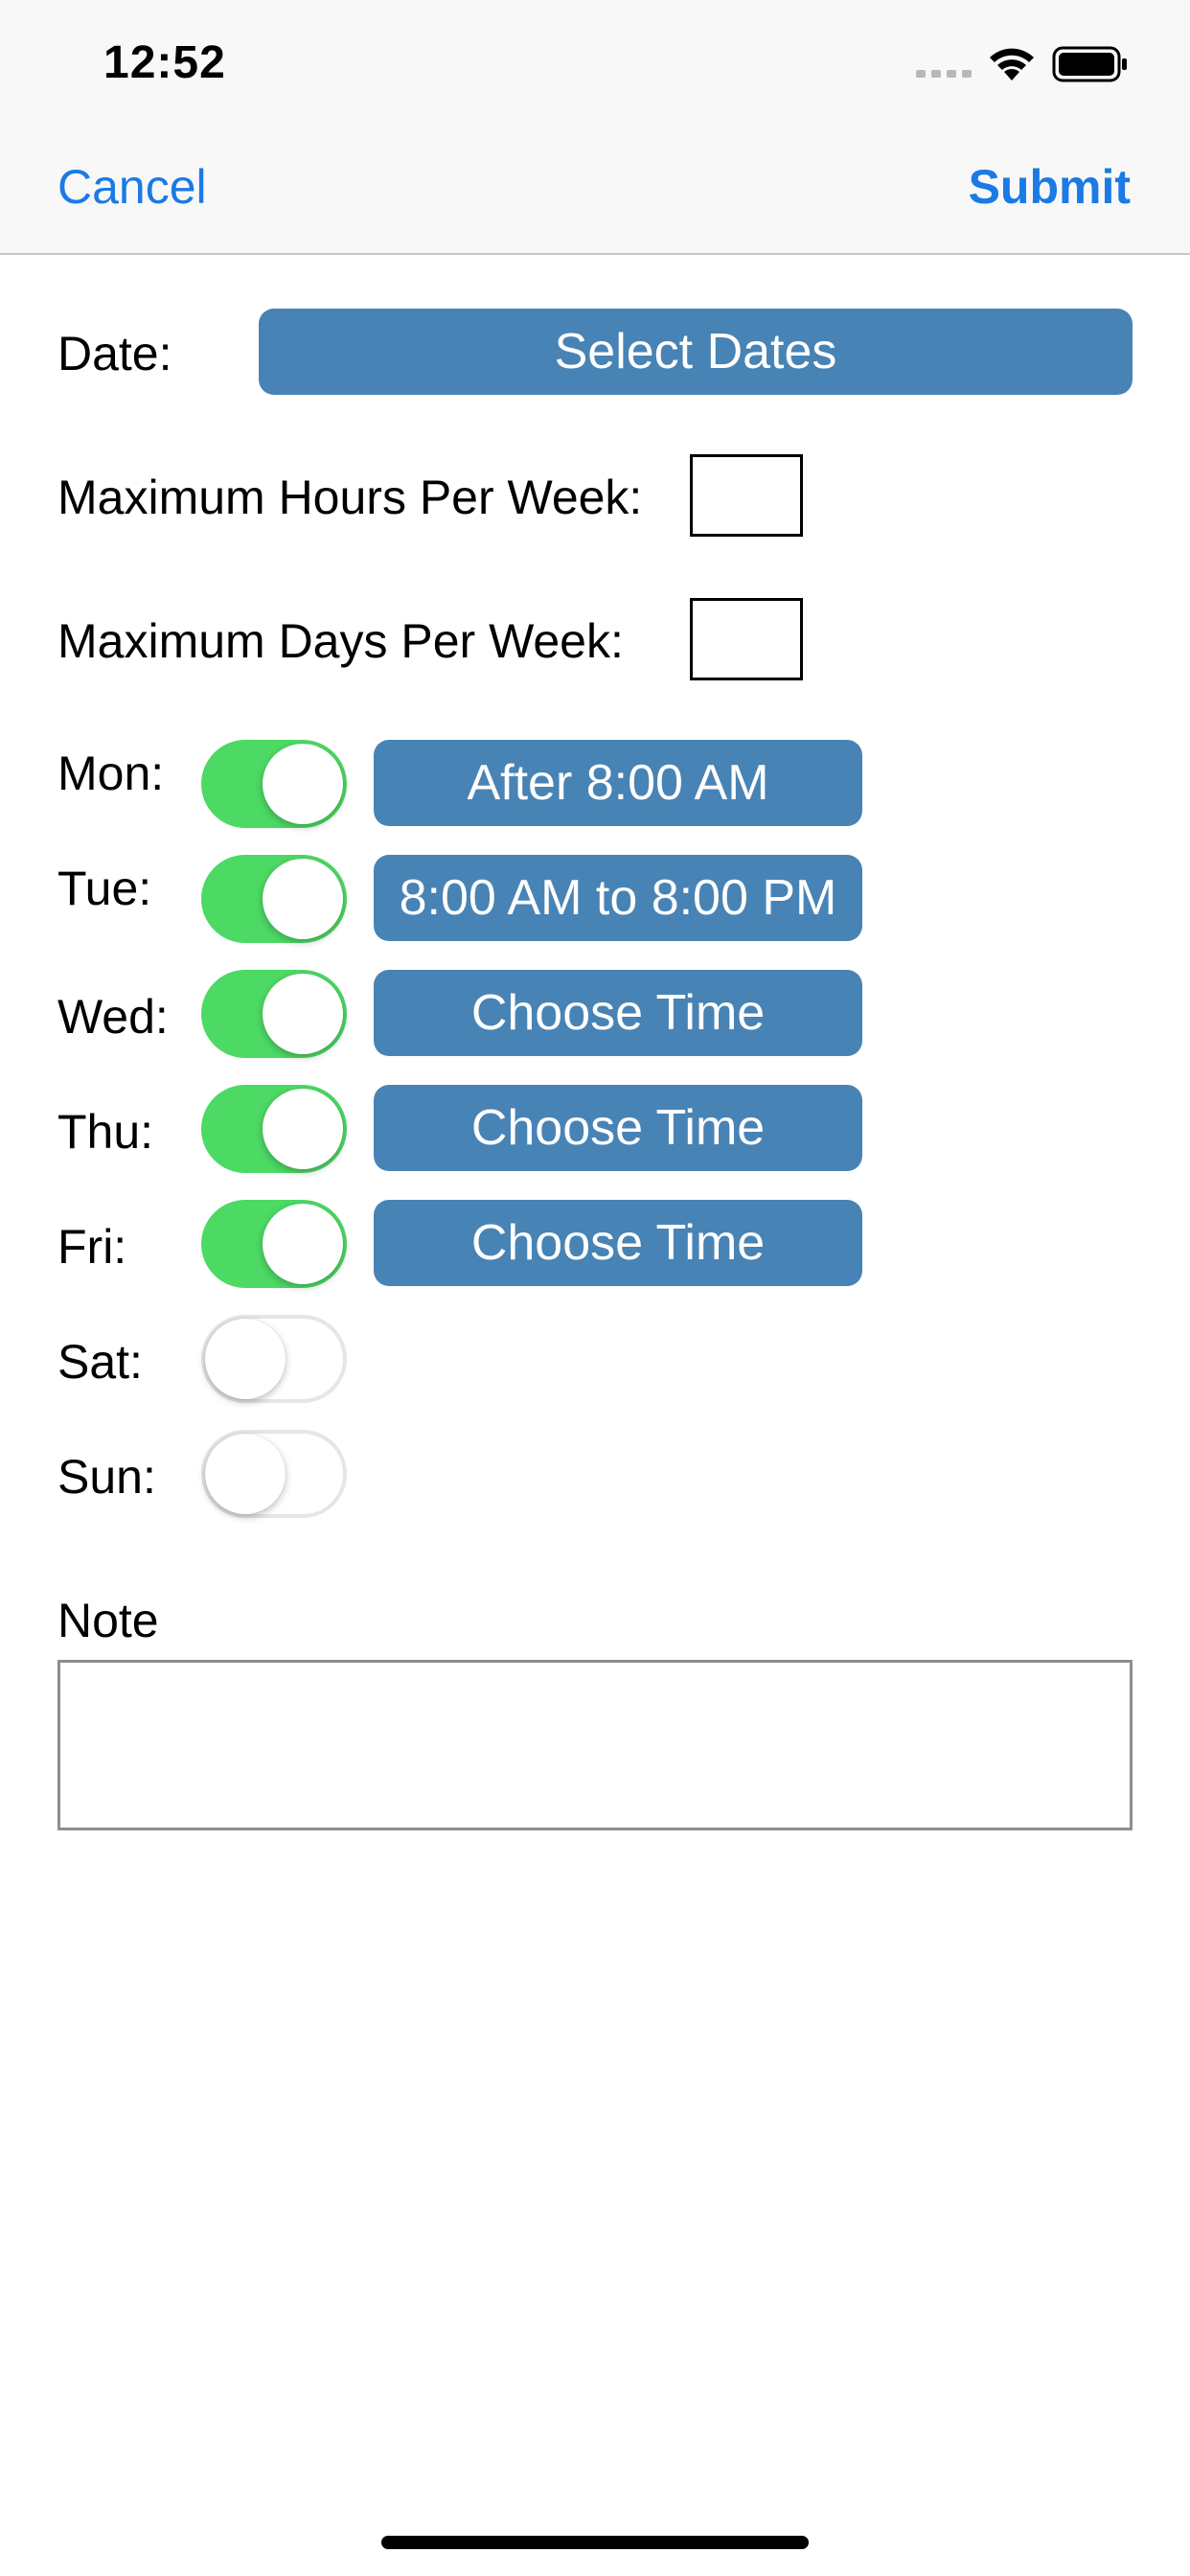  What do you see at coordinates (100, 1362) in the screenshot?
I see `day-label-sat: Sat:` at bounding box center [100, 1362].